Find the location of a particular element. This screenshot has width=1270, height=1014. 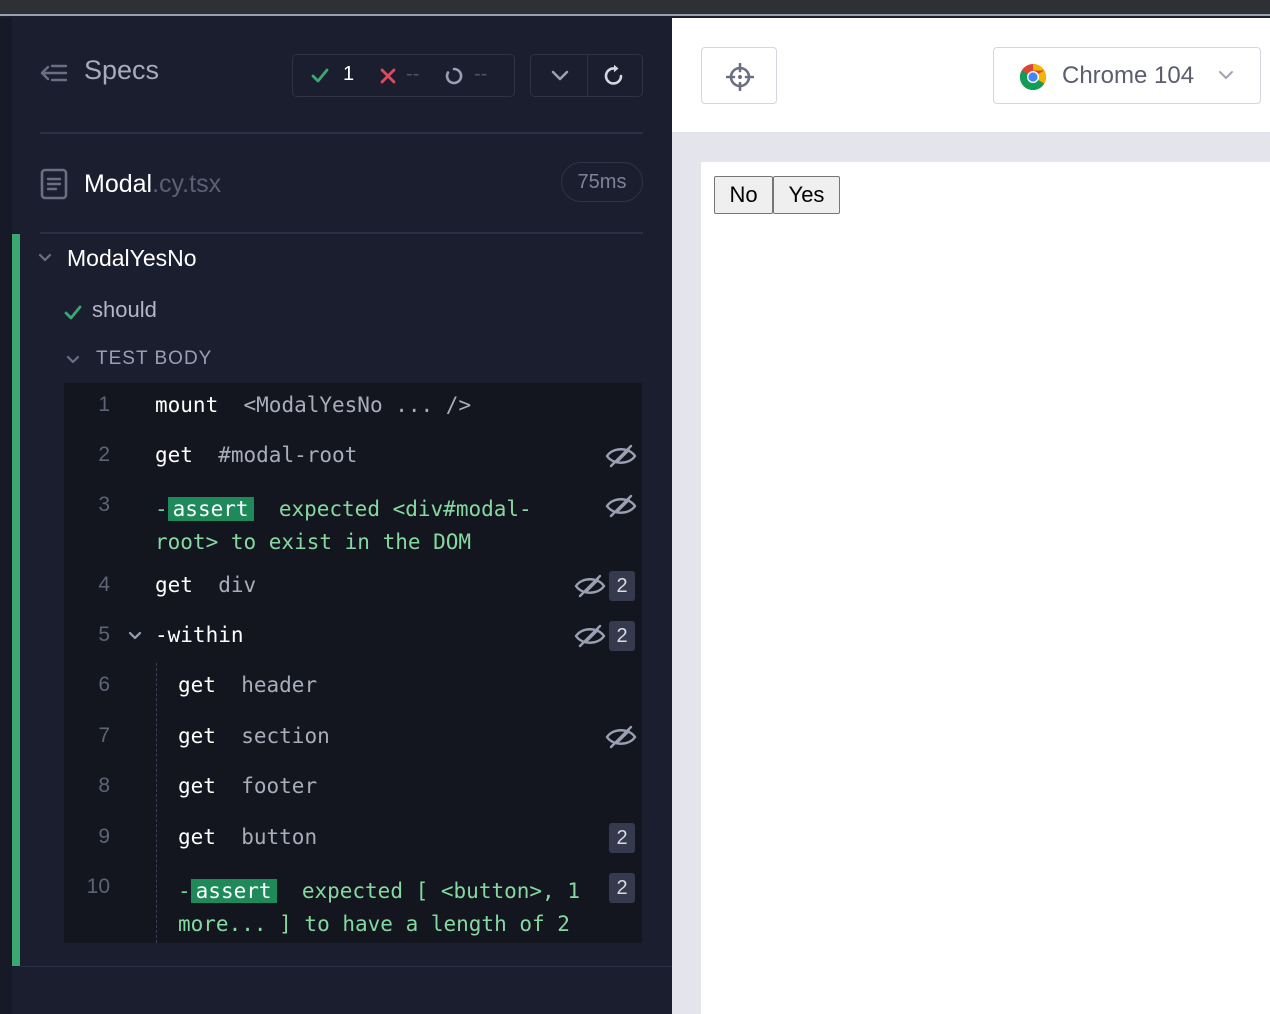

crosshair-icon is located at coordinates (740, 77).